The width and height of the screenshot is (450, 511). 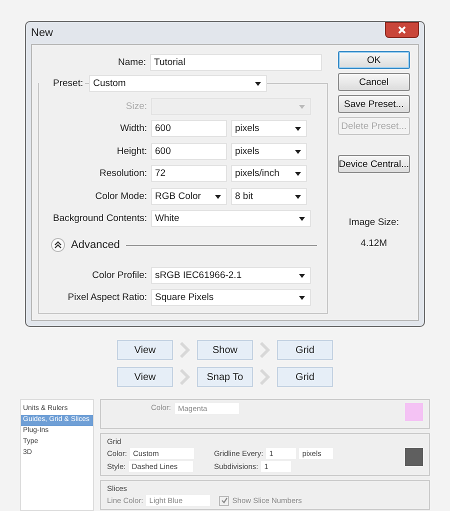 I want to click on field-label: Width:, so click(x=133, y=128).